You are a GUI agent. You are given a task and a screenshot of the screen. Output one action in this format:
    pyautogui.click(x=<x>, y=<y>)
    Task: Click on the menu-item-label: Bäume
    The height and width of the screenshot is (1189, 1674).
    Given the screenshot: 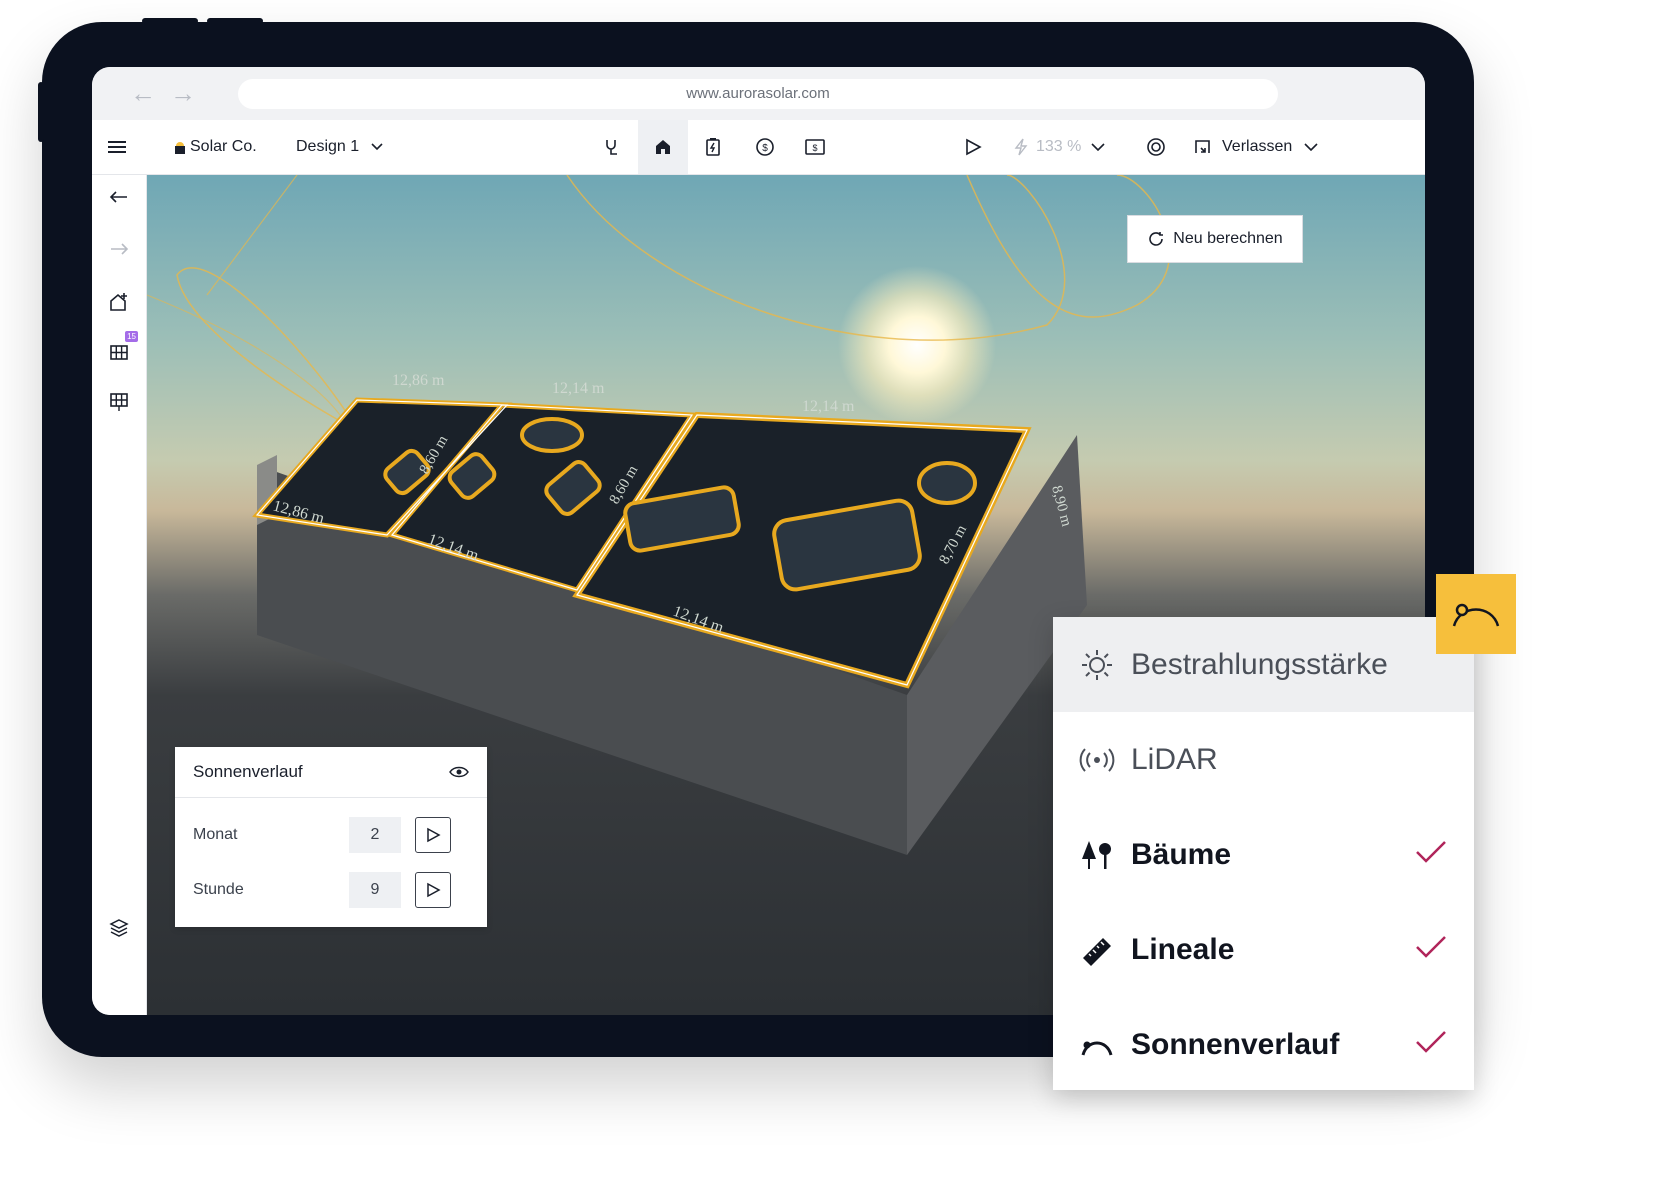 What is the action you would take?
    pyautogui.click(x=1181, y=854)
    